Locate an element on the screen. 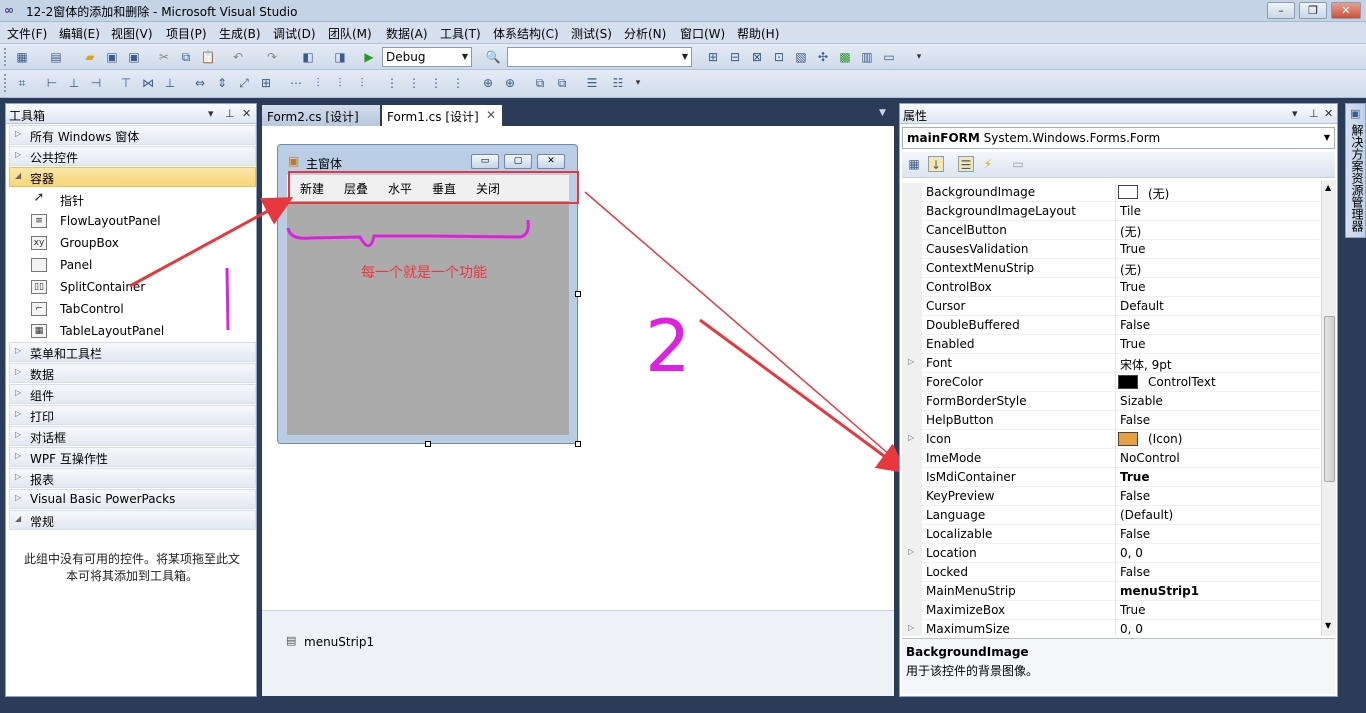 The height and width of the screenshot is (713, 1366). property-name: HelpButton is located at coordinates (960, 420).